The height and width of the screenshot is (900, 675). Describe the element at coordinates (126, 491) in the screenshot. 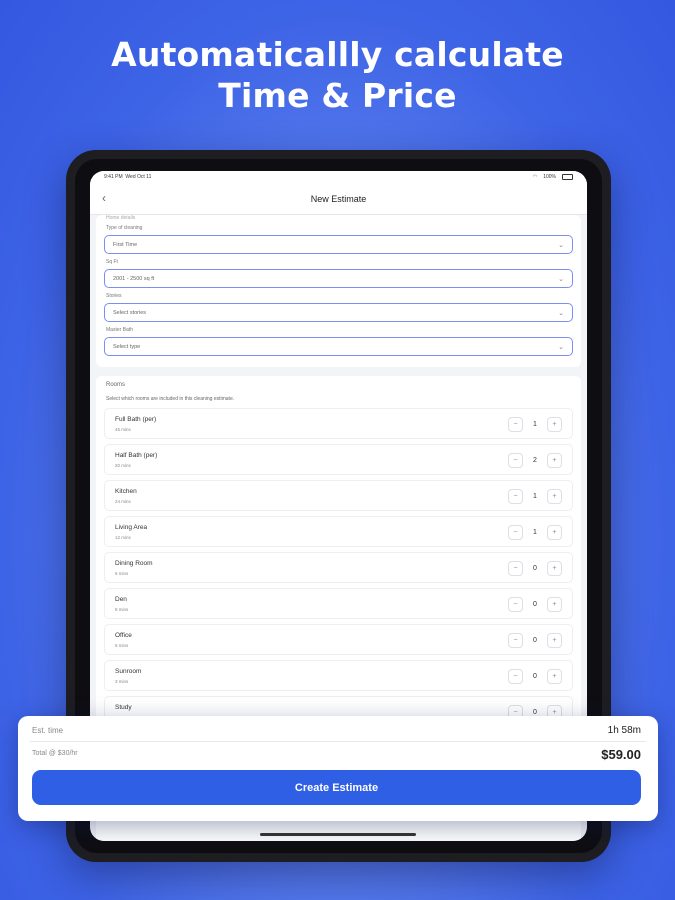

I see `room-name: Kitchen` at that location.